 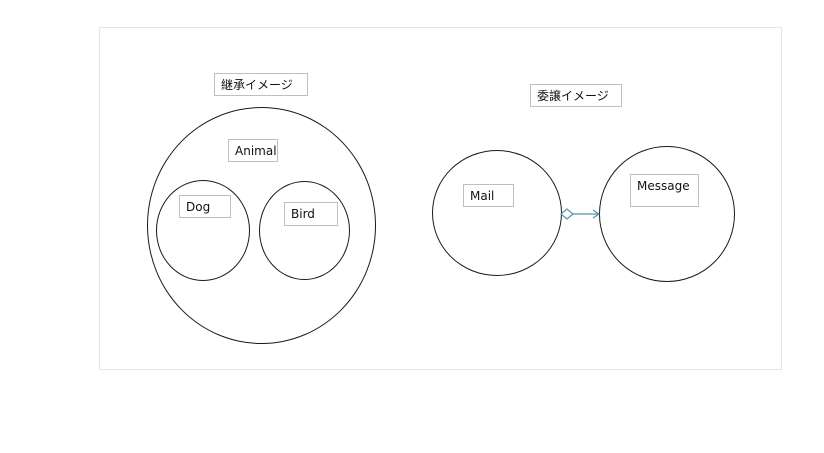 I want to click on aggregation-connector, so click(x=580, y=214).